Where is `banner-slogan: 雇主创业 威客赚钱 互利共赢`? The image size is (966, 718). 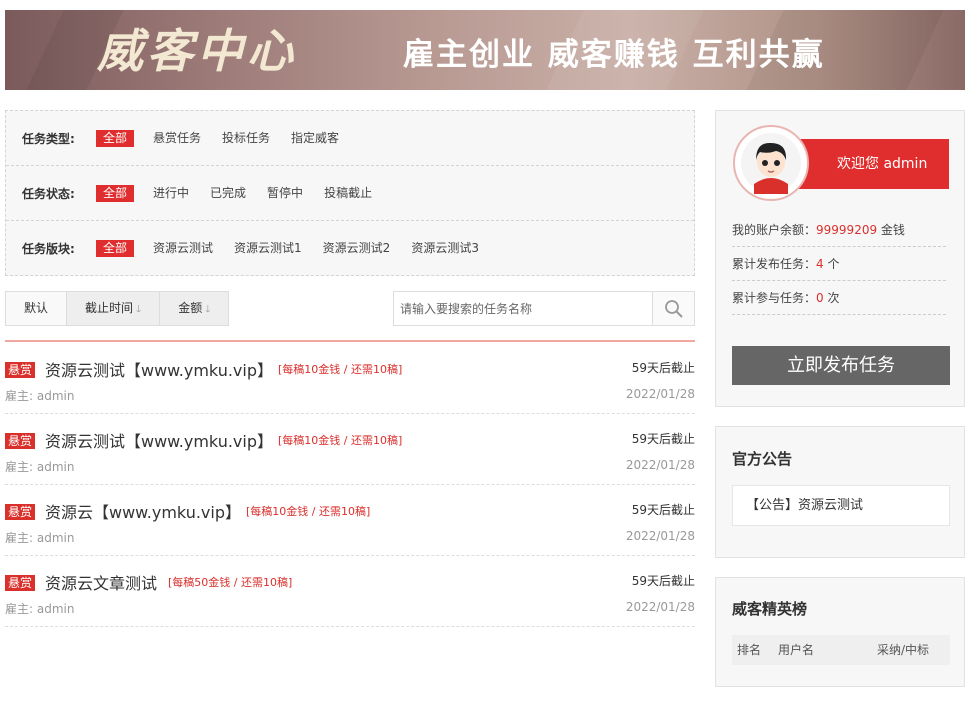
banner-slogan: 雇主创业 威客赚钱 互利共赢 is located at coordinates (614, 55).